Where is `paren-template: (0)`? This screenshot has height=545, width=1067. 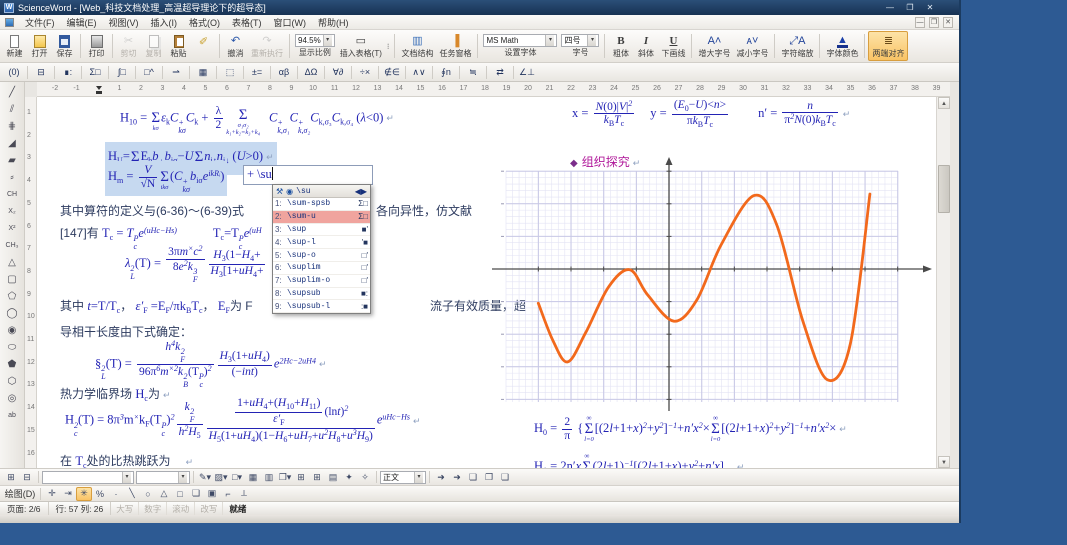
paren-template: (0) is located at coordinates (14, 72).